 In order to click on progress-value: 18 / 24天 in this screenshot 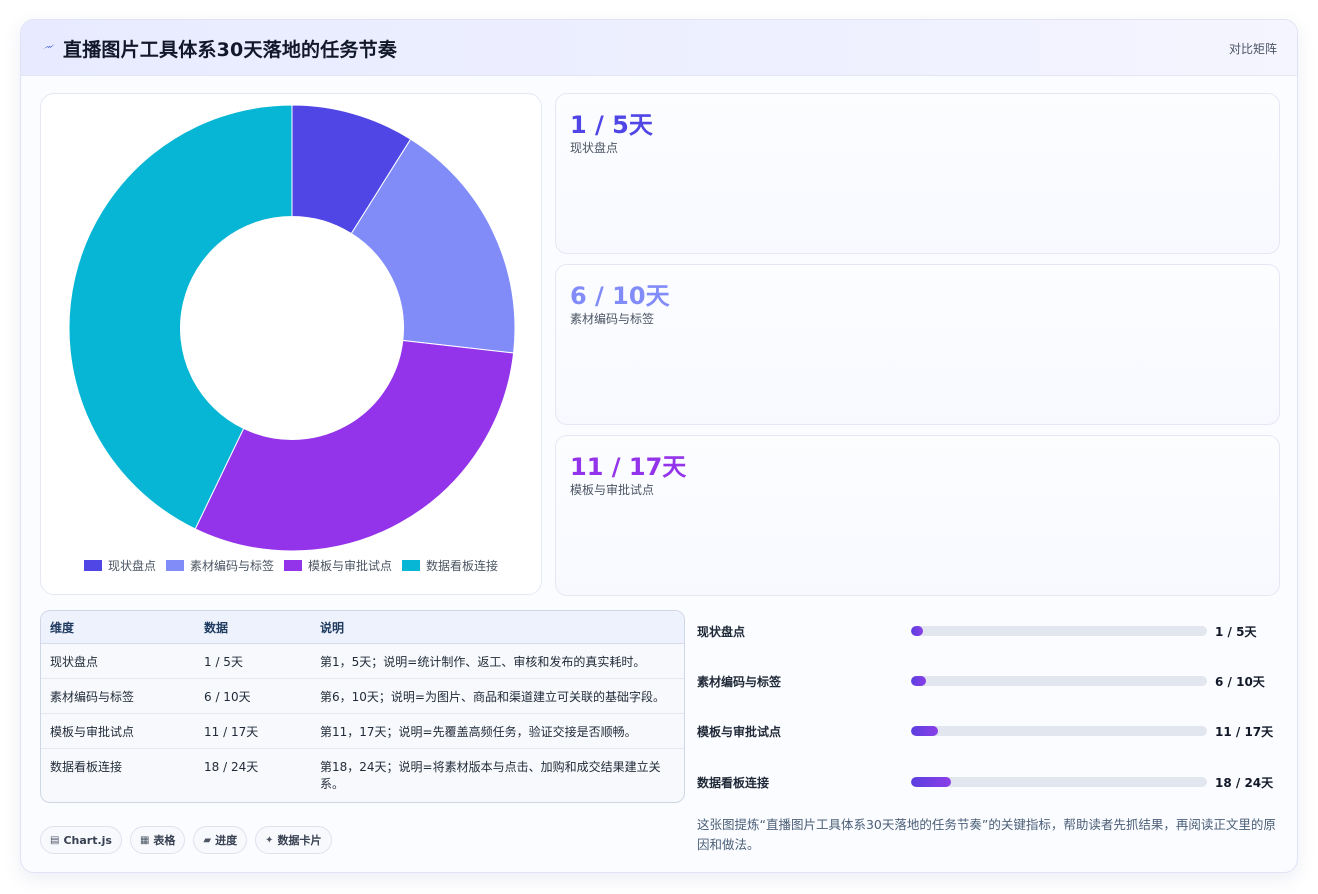, I will do `click(1244, 783)`.